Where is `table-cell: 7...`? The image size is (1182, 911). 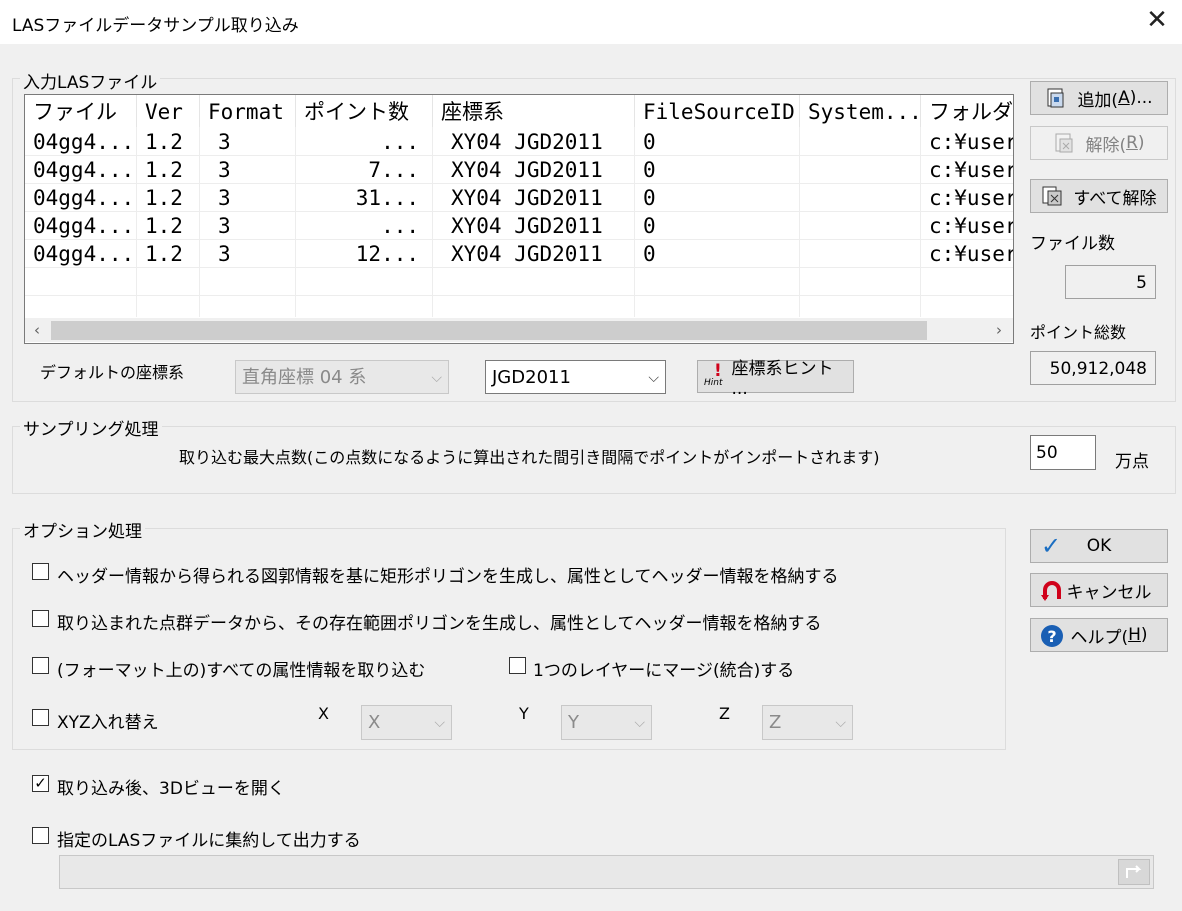 table-cell: 7... is located at coordinates (364, 170).